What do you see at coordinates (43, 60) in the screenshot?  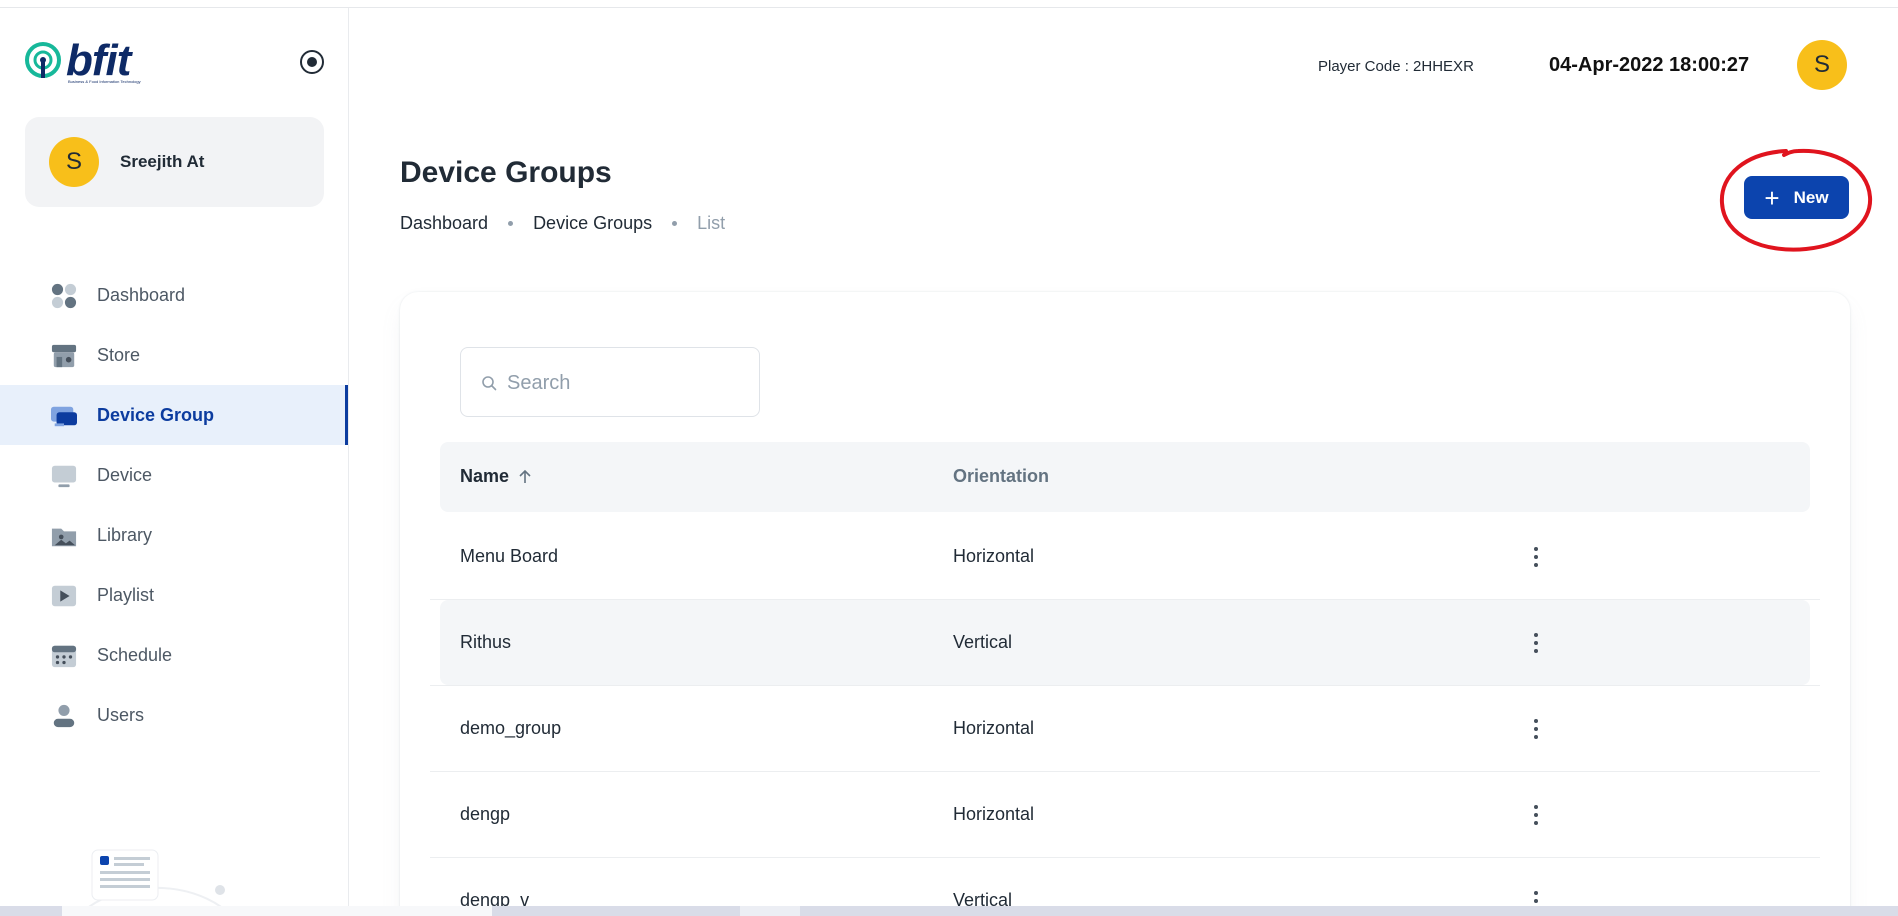 I see `logo-mark-icon` at bounding box center [43, 60].